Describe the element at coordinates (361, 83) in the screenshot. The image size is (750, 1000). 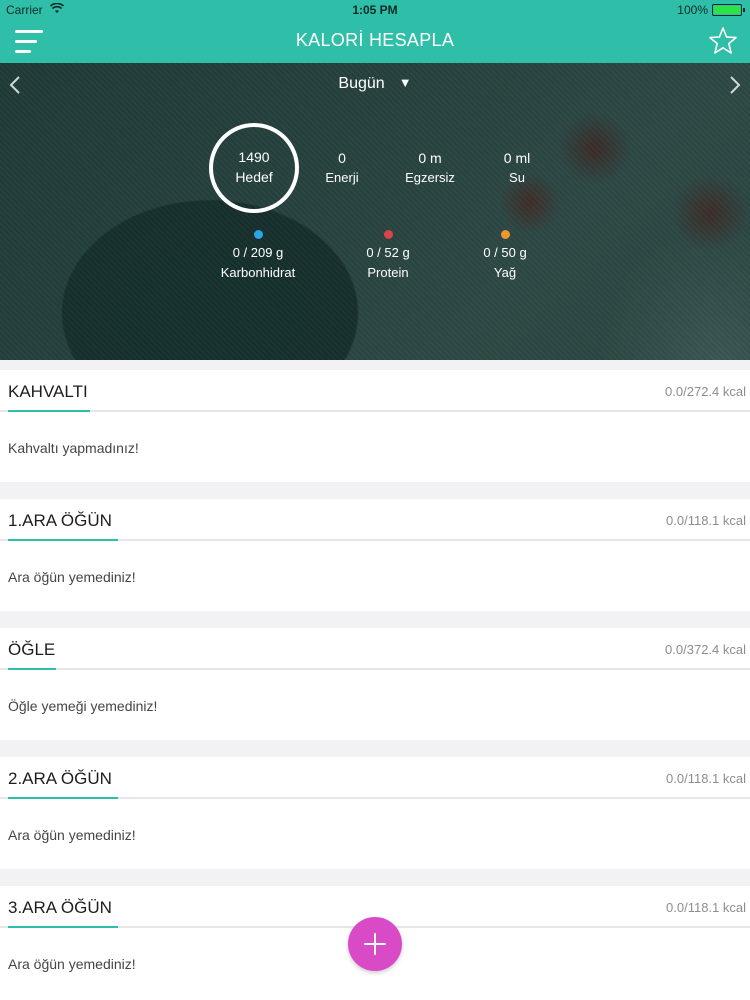
I see `date-label: Bugün` at that location.